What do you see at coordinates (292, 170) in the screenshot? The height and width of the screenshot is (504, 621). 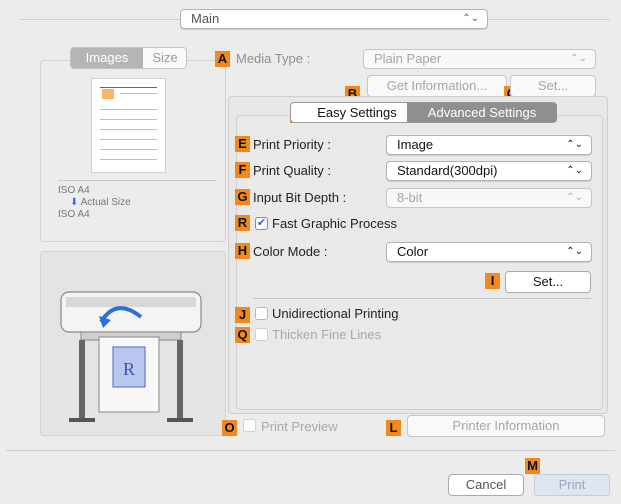 I see `print-quality-label: Print Quality :` at bounding box center [292, 170].